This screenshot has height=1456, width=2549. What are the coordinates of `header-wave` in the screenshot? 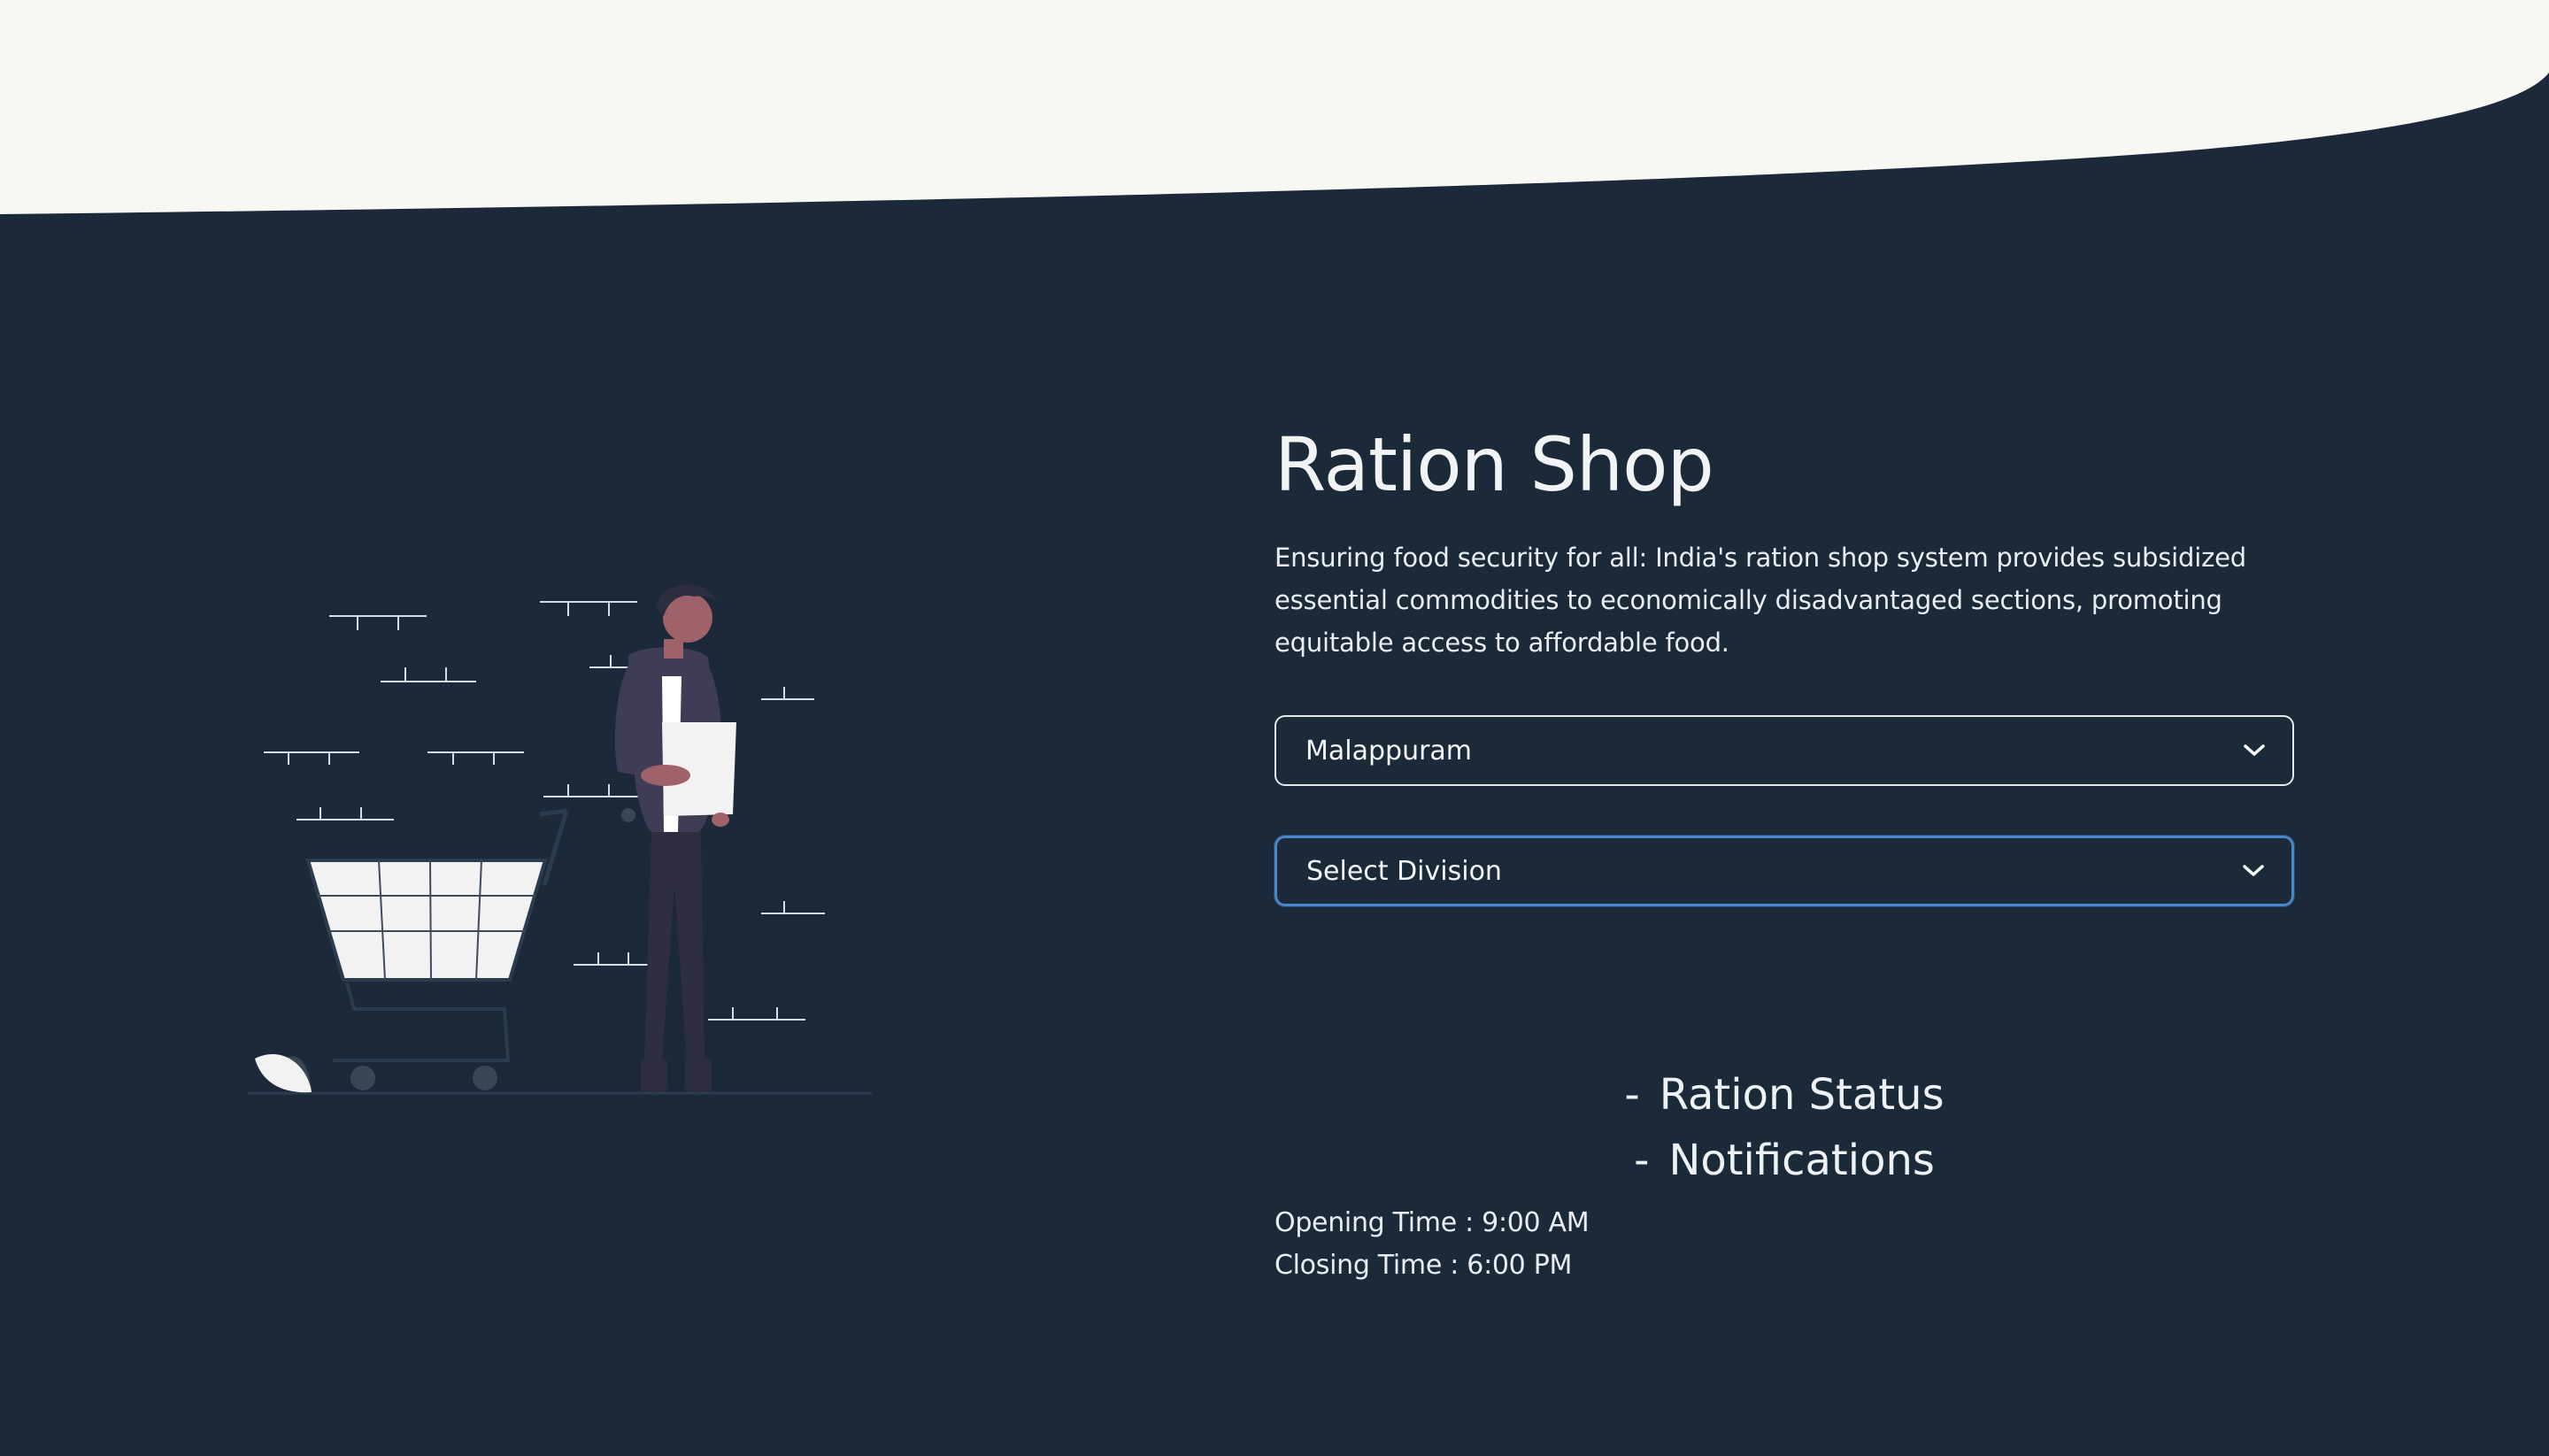 It's located at (1275, 107).